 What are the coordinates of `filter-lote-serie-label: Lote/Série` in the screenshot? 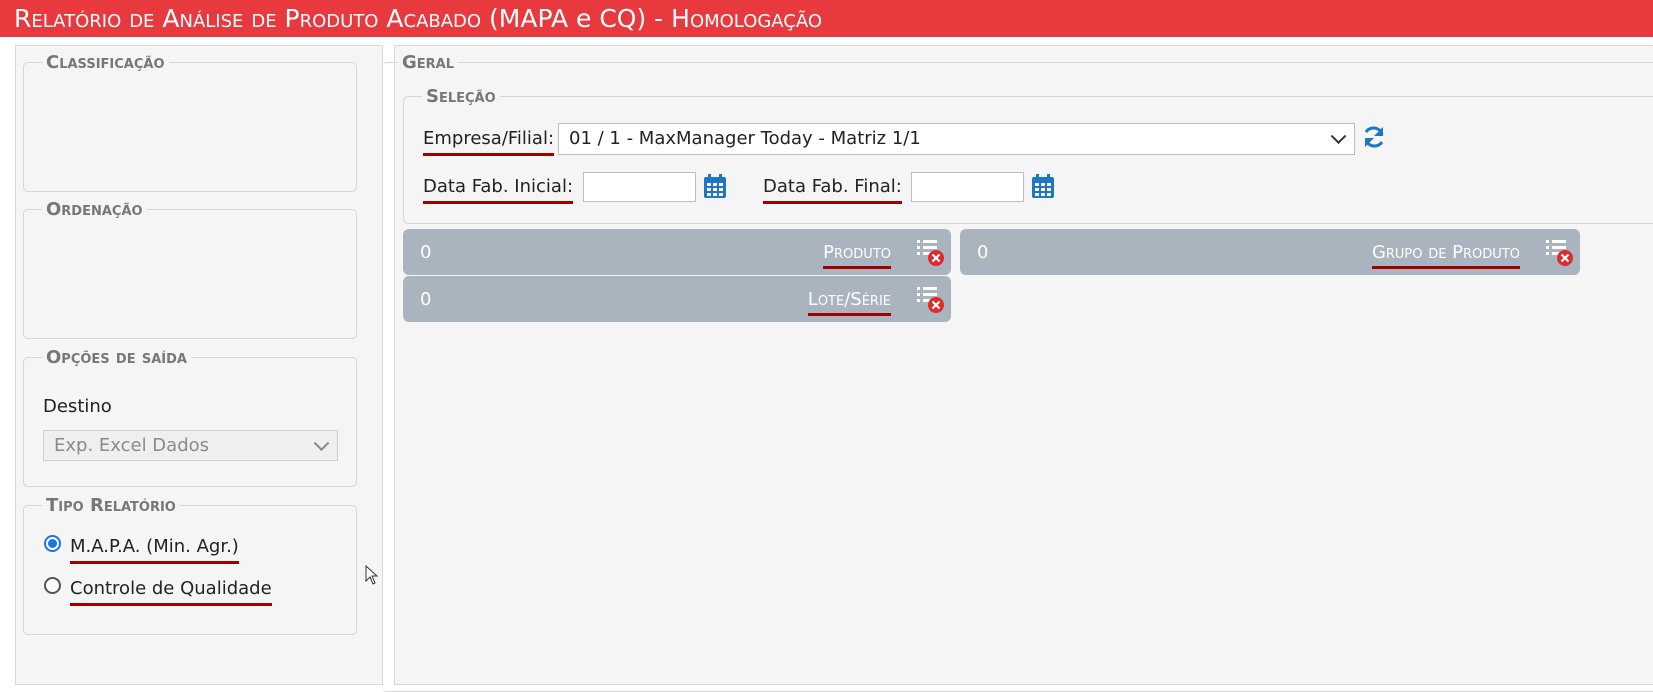 It's located at (849, 302).